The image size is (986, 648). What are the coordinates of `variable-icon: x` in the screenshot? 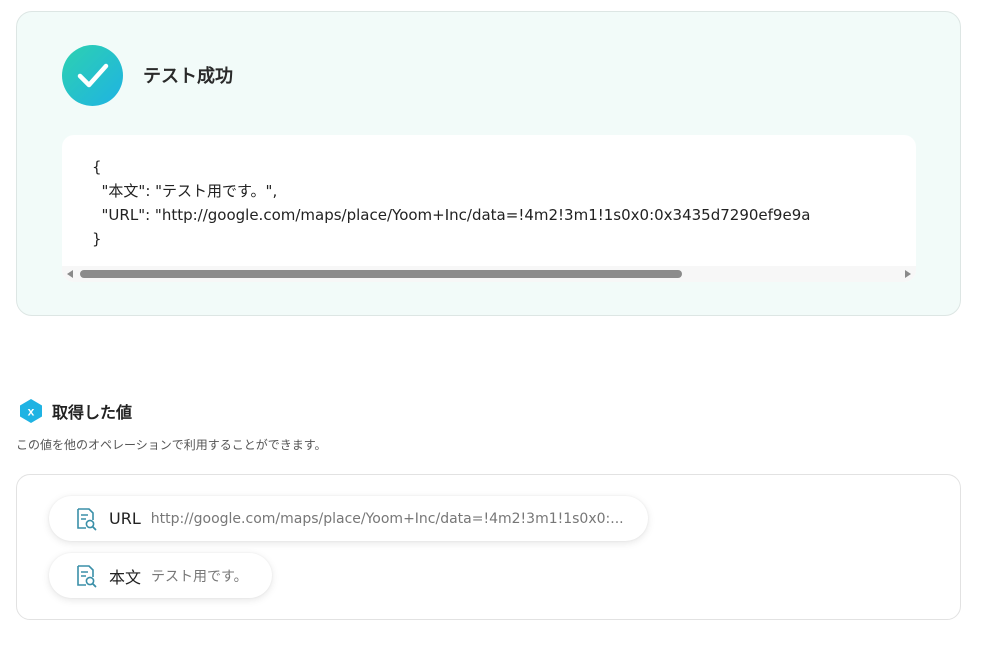 It's located at (31, 411).